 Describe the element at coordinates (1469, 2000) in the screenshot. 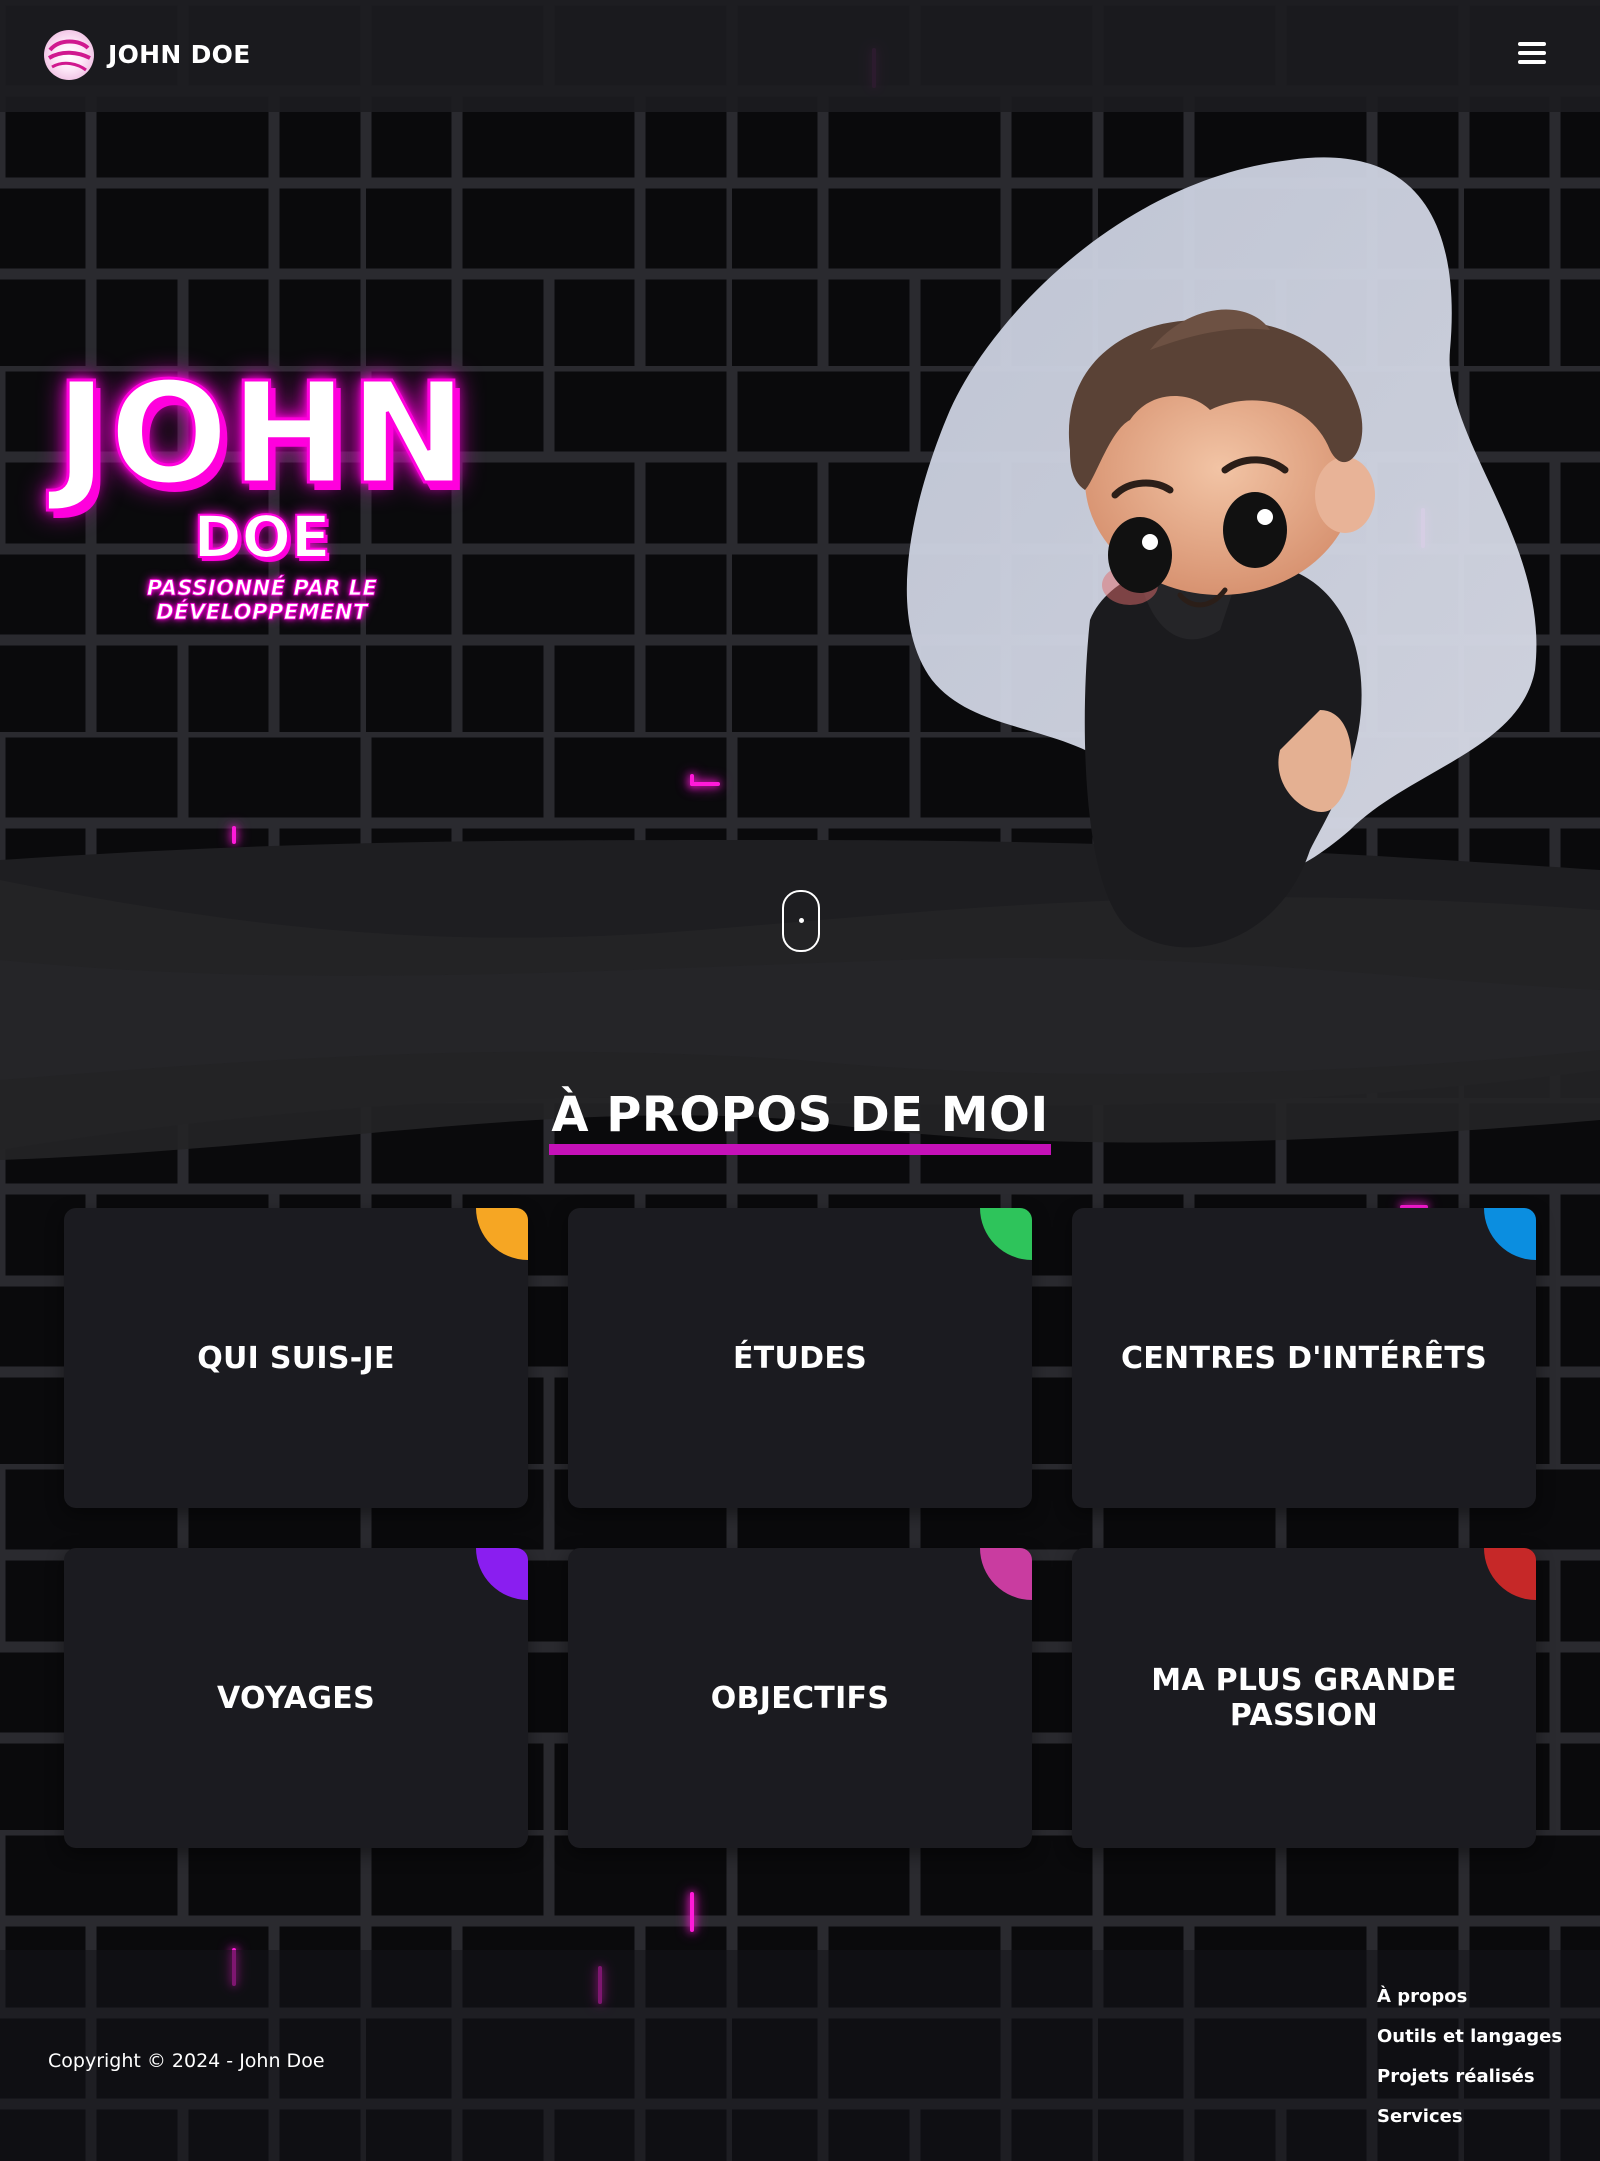

I see `footer-link-a-propos: À propos` at that location.